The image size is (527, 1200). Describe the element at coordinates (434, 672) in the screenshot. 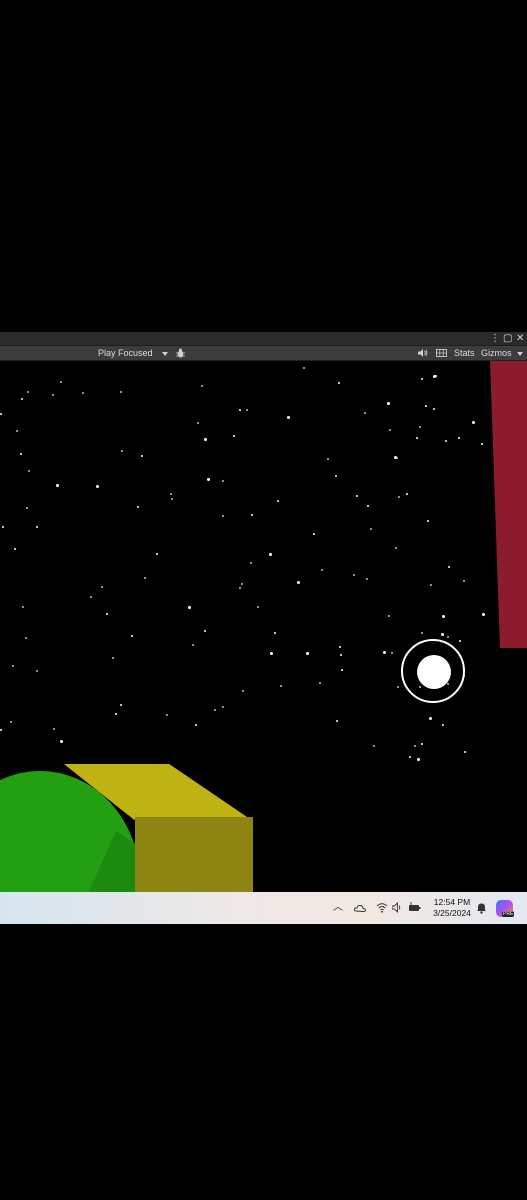

I see `joystick-knob` at that location.